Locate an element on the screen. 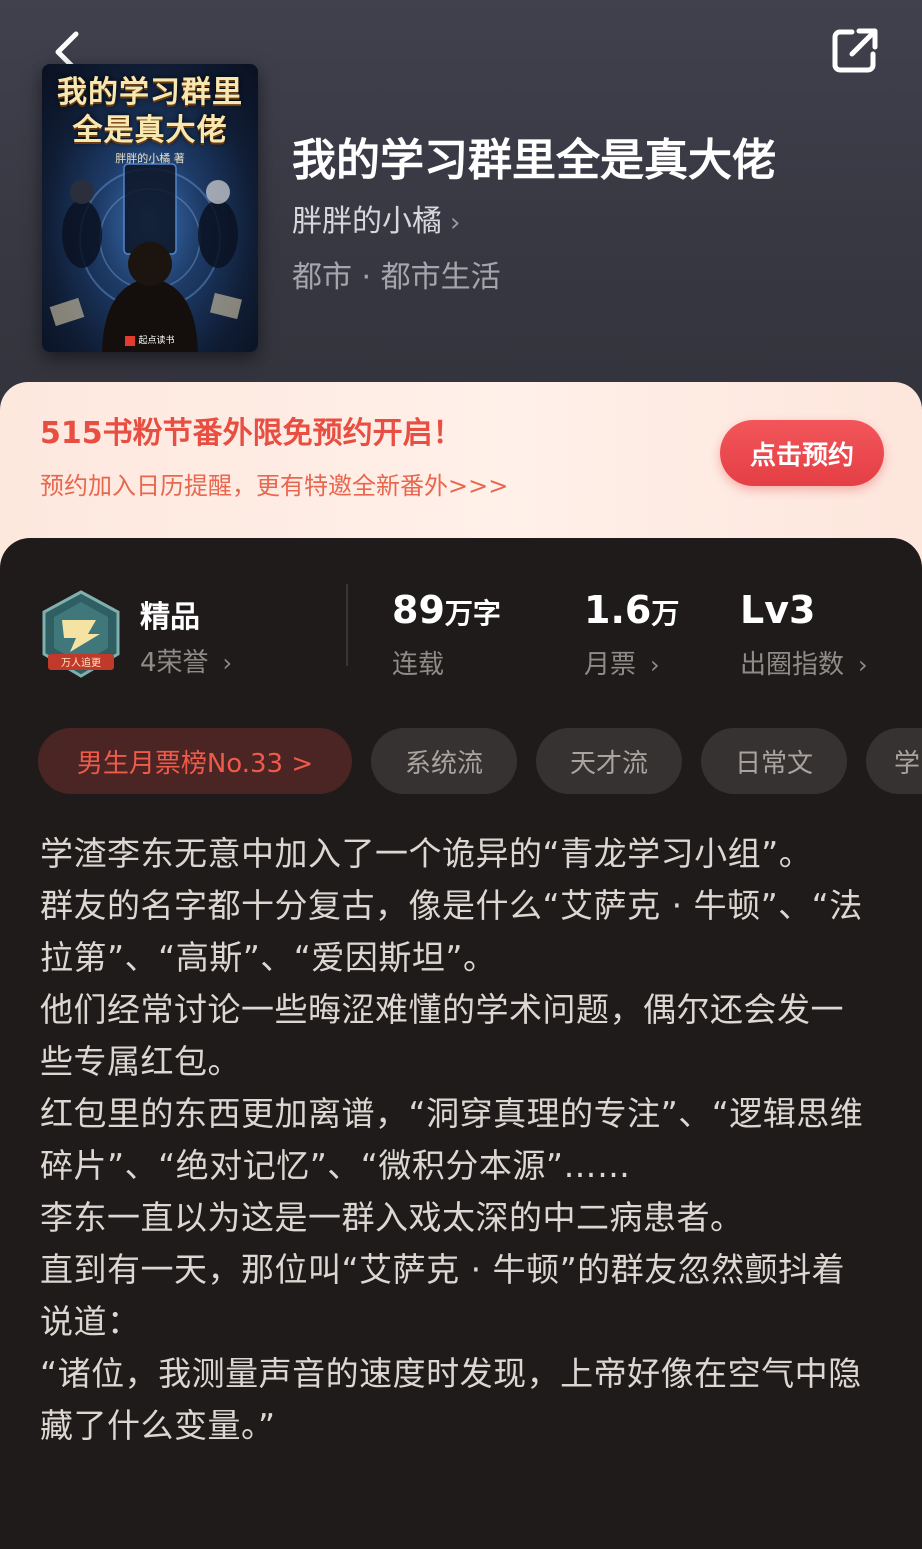  description-paragraph: 李东一直以为这是一群入戏太深的中二病患者。 is located at coordinates (392, 1217).